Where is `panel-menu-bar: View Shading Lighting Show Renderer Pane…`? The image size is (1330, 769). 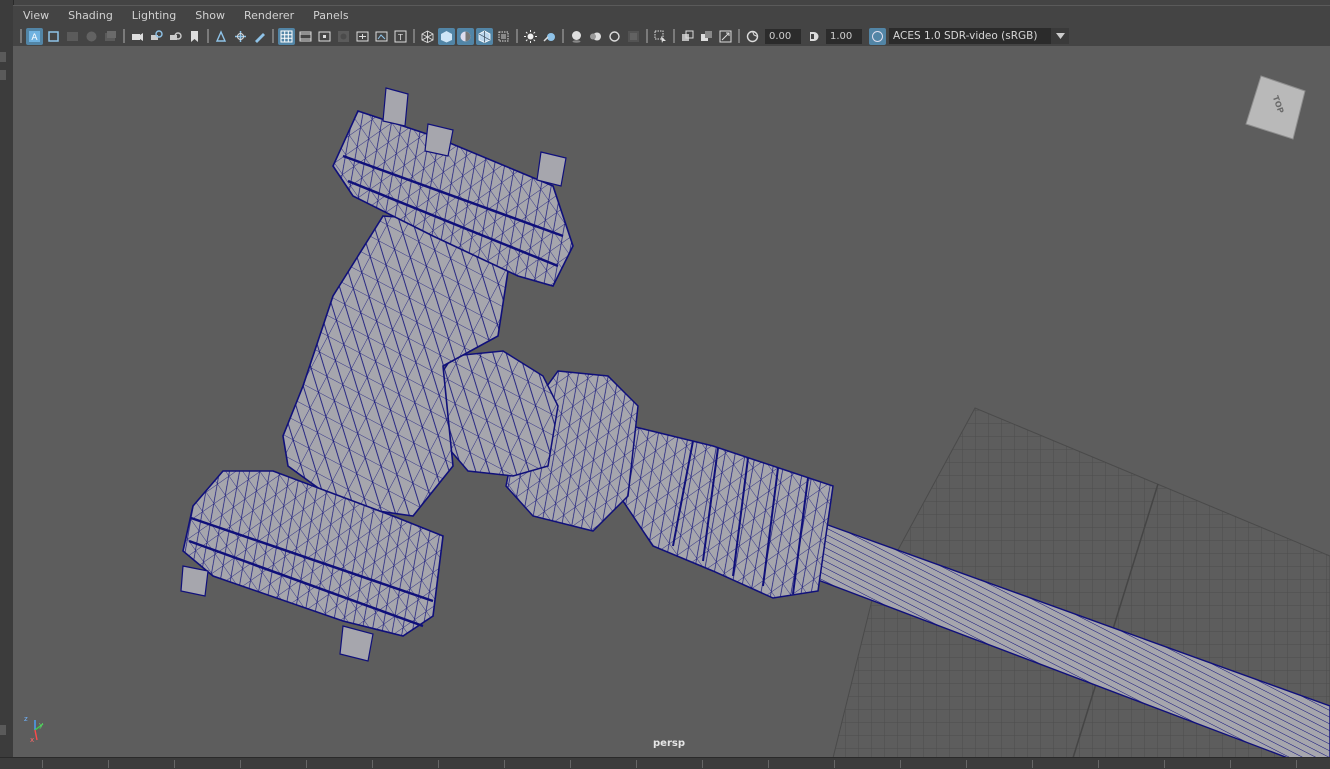
panel-menu-bar: View Shading Lighting Show Renderer Pane… is located at coordinates (671, 16).